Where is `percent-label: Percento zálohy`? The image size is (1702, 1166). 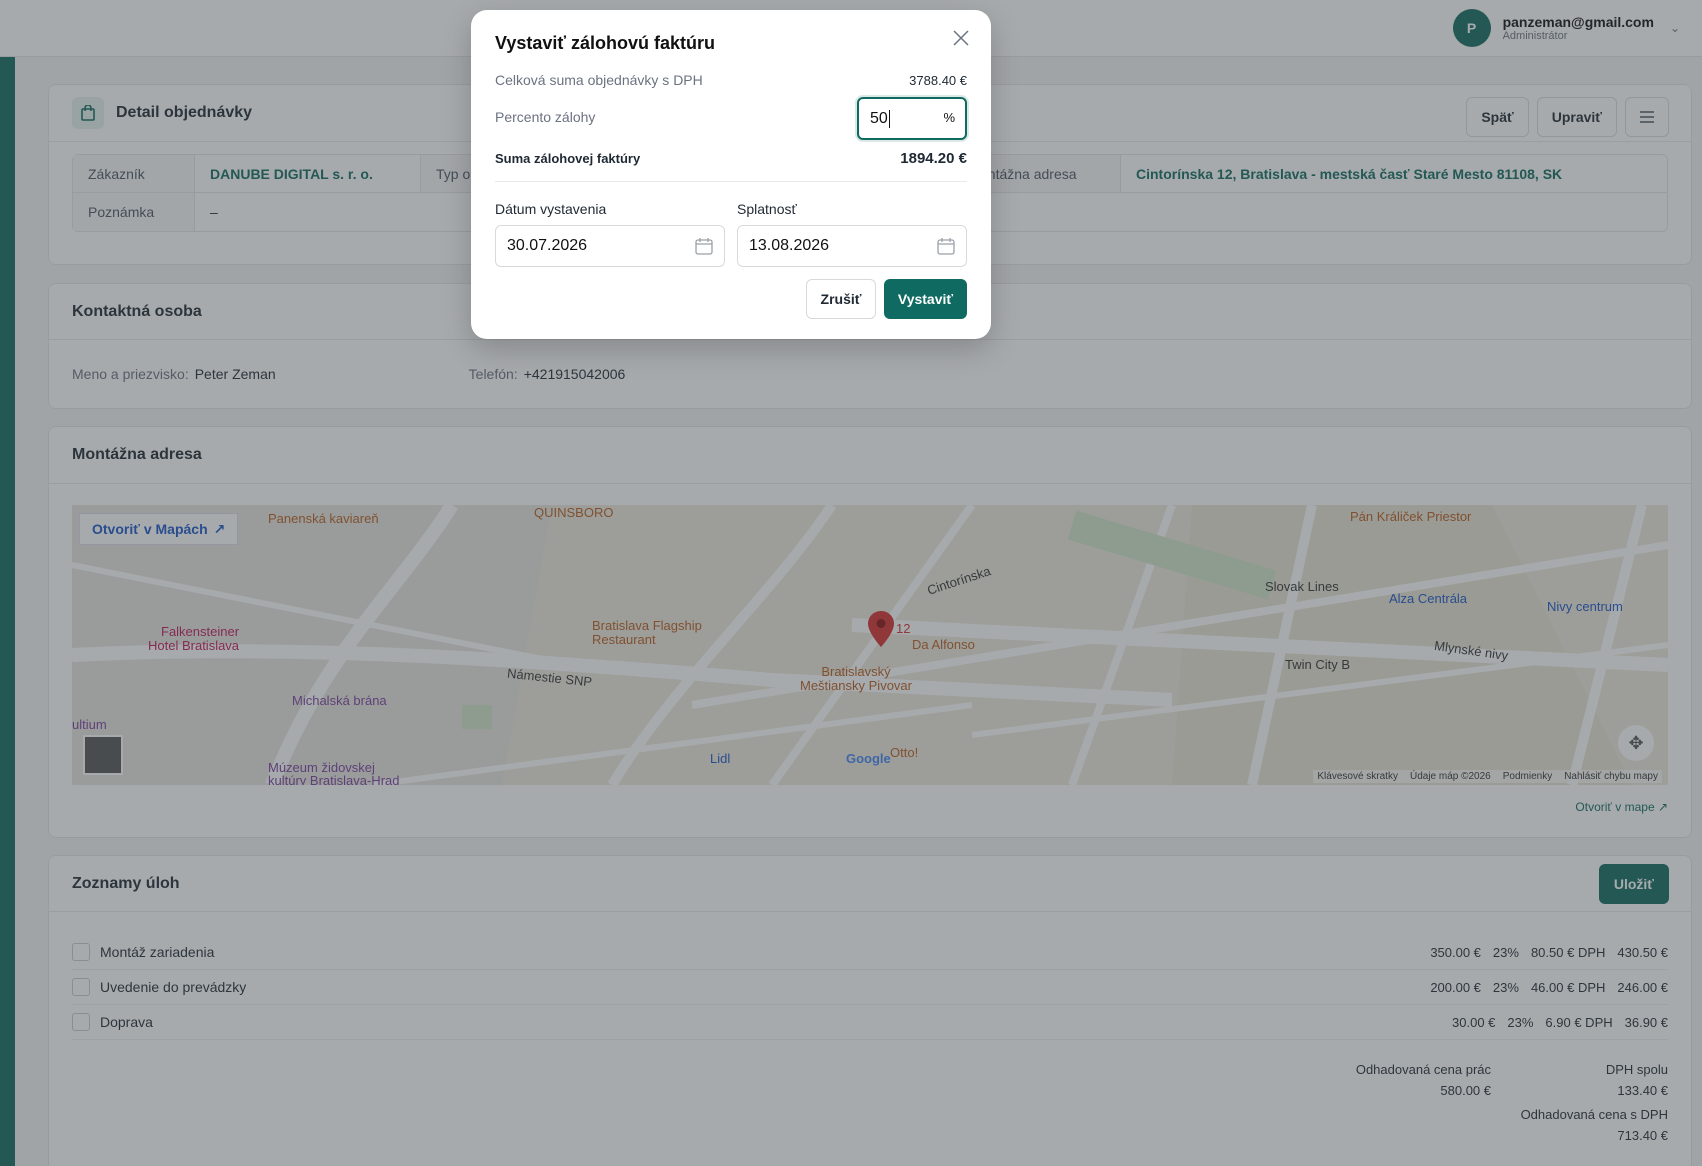 percent-label: Percento zálohy is located at coordinates (545, 117).